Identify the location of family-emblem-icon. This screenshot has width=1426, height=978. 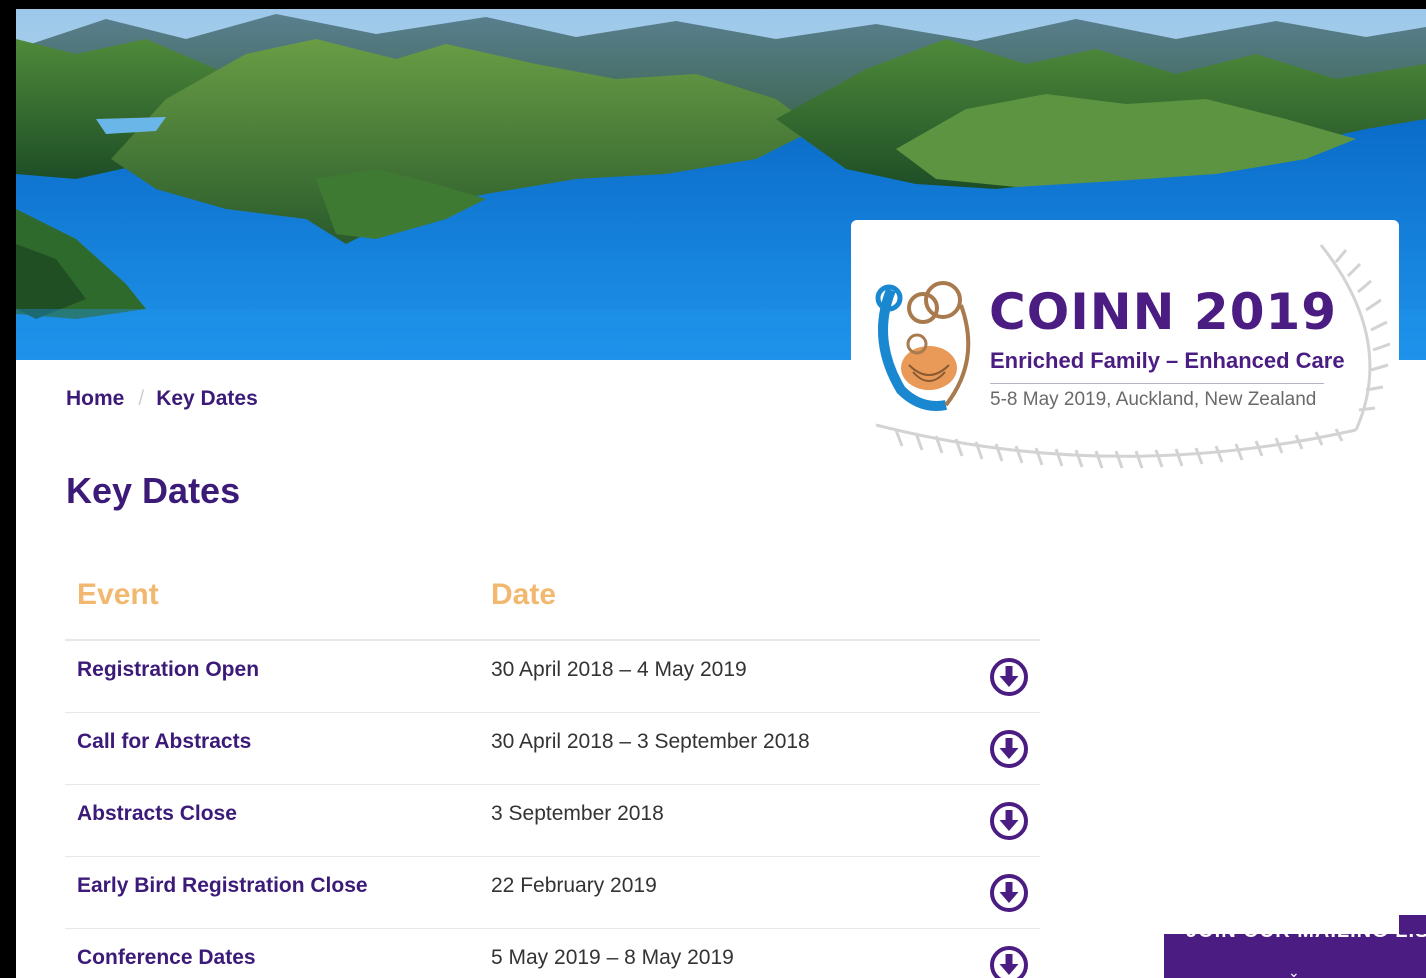
(923, 346).